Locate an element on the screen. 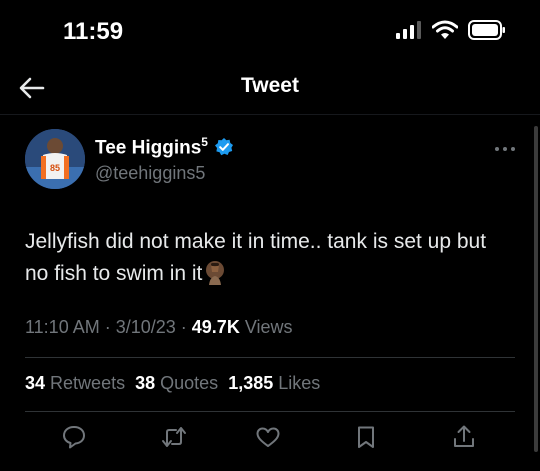 Image resolution: width=540 pixels, height=471 pixels. action-bar is located at coordinates (270, 439).